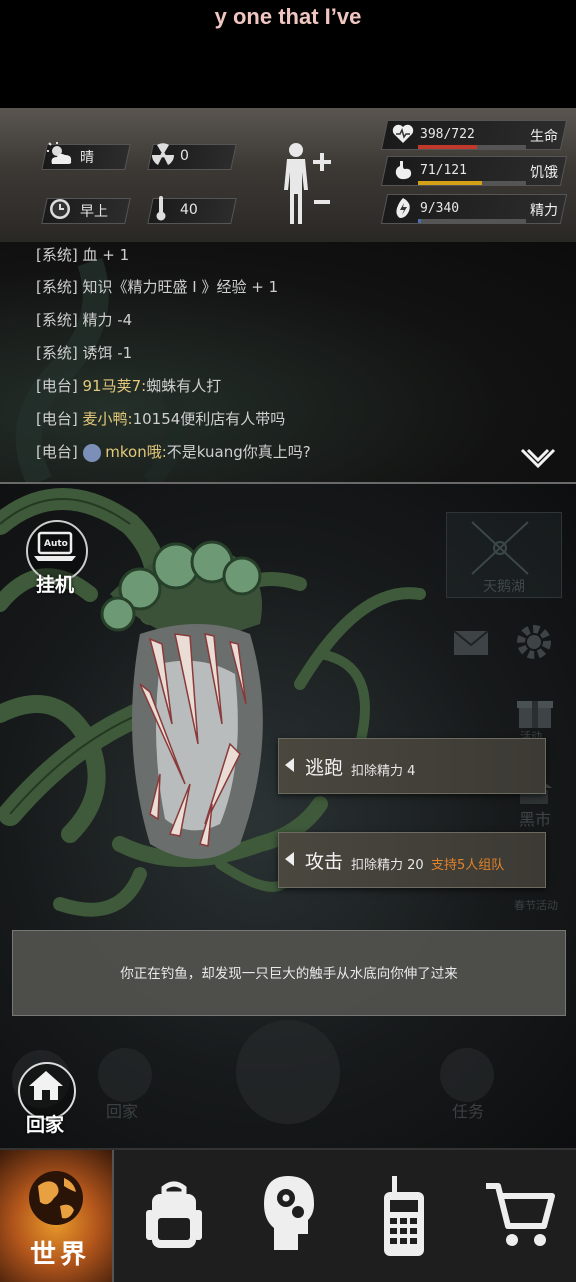 The height and width of the screenshot is (1282, 576). I want to click on gear-icon, so click(534, 642).